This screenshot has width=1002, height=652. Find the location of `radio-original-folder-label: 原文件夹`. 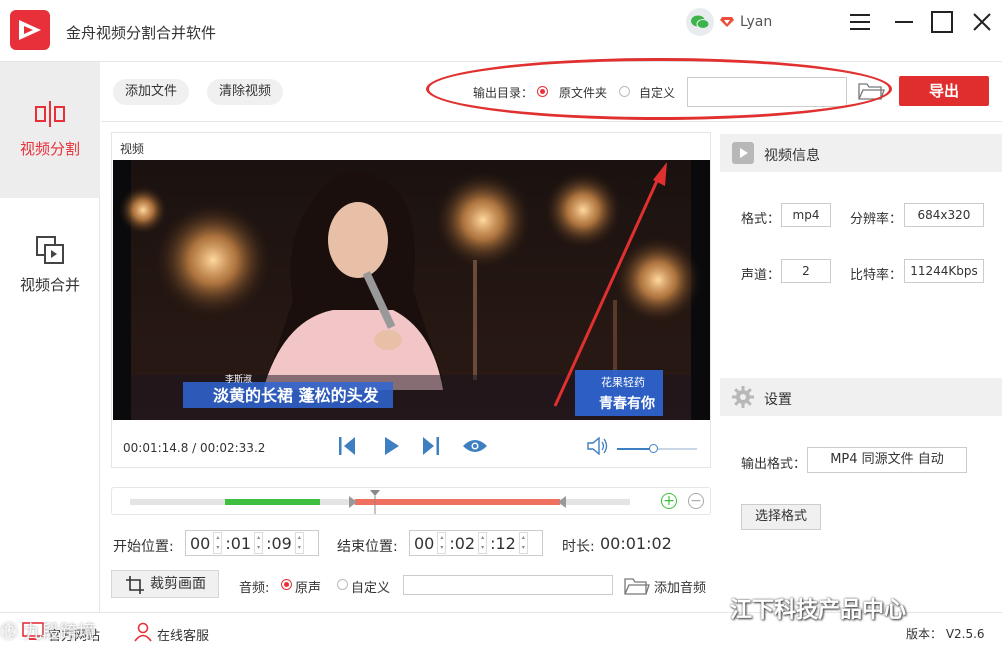

radio-original-folder-label: 原文件夹 is located at coordinates (583, 92).